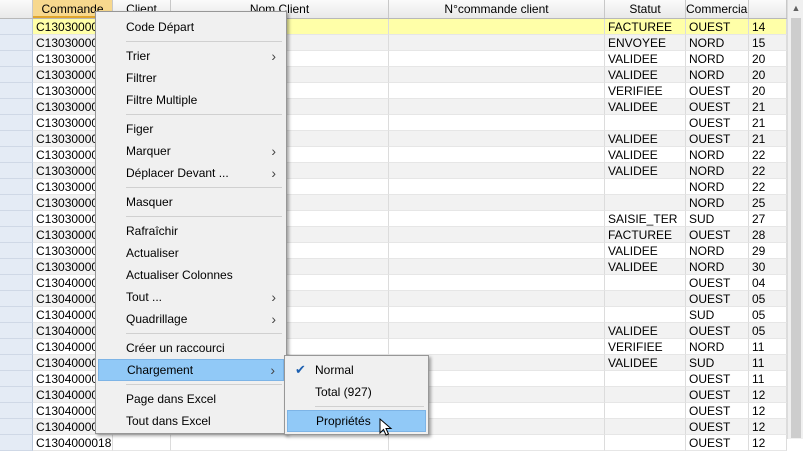 The height and width of the screenshot is (451, 803). What do you see at coordinates (191, 319) in the screenshot?
I see `menu-item: Quadrillage ›` at bounding box center [191, 319].